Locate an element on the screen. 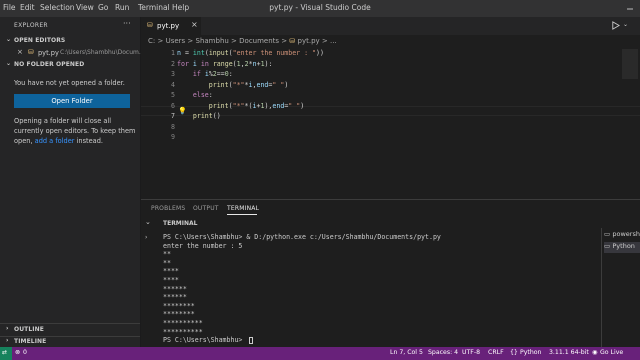  indentation: Spaces: 4 is located at coordinates (443, 352).